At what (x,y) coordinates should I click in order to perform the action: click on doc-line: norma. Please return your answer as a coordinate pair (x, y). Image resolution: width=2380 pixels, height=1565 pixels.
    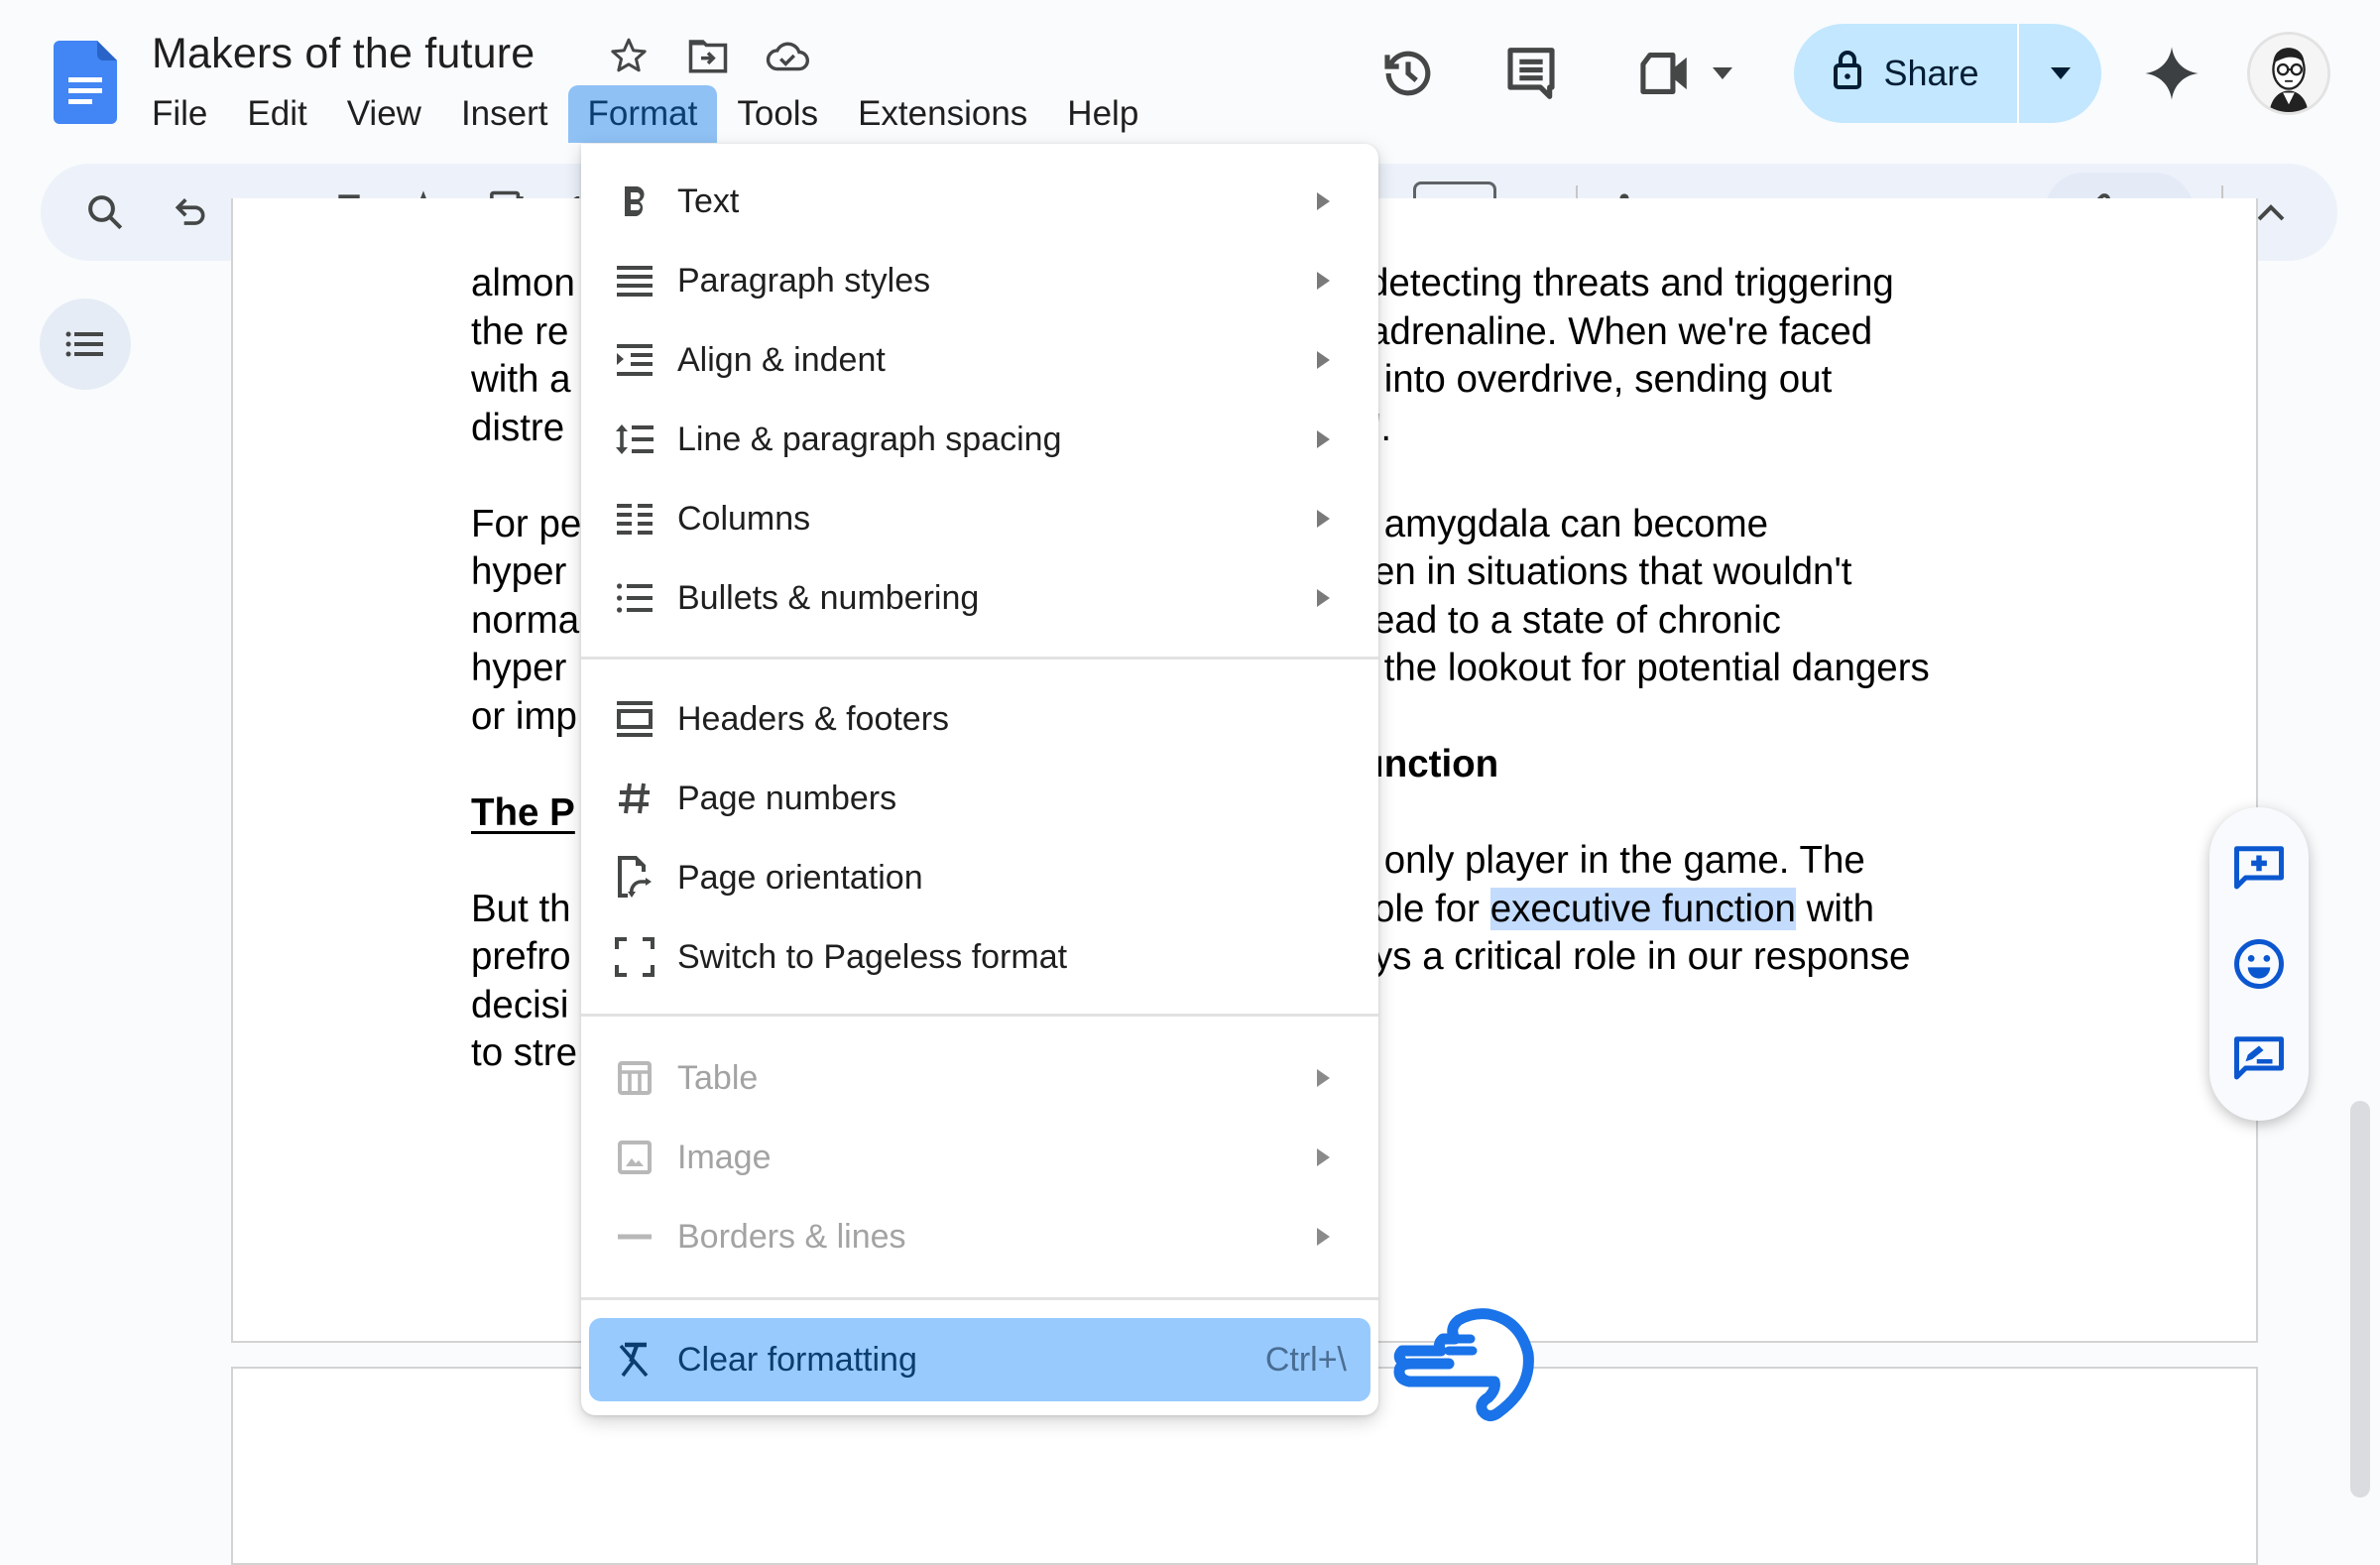
    Looking at the image, I should click on (525, 620).